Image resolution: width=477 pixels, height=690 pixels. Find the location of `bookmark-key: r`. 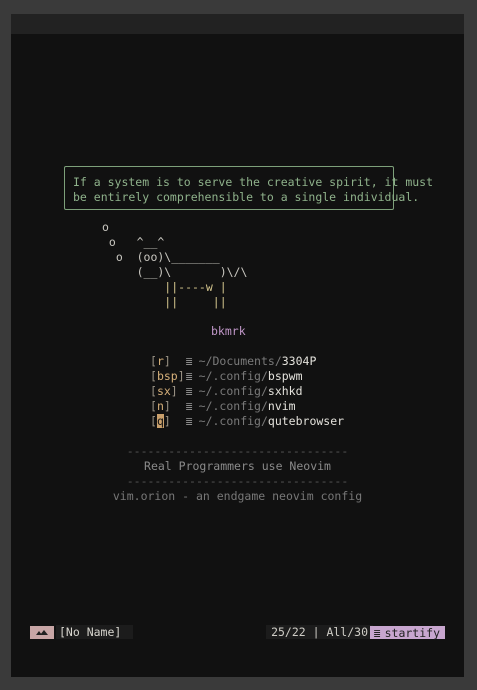

bookmark-key: r is located at coordinates (160, 361).